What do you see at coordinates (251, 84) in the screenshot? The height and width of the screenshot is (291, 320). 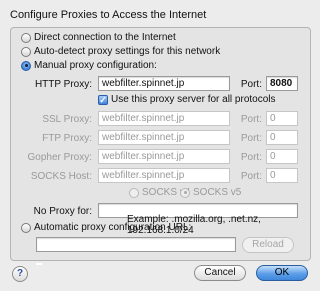 I see `http-port-label: Port:` at bounding box center [251, 84].